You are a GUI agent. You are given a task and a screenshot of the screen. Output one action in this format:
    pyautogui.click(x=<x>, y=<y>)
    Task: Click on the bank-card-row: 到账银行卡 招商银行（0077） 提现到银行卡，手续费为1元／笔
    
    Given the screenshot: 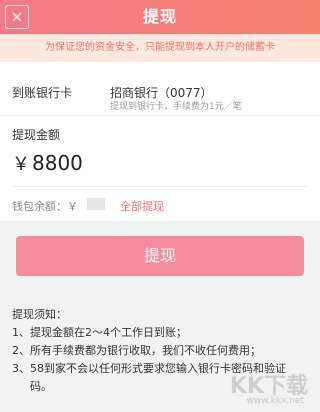 What is the action you would take?
    pyautogui.click(x=160, y=89)
    